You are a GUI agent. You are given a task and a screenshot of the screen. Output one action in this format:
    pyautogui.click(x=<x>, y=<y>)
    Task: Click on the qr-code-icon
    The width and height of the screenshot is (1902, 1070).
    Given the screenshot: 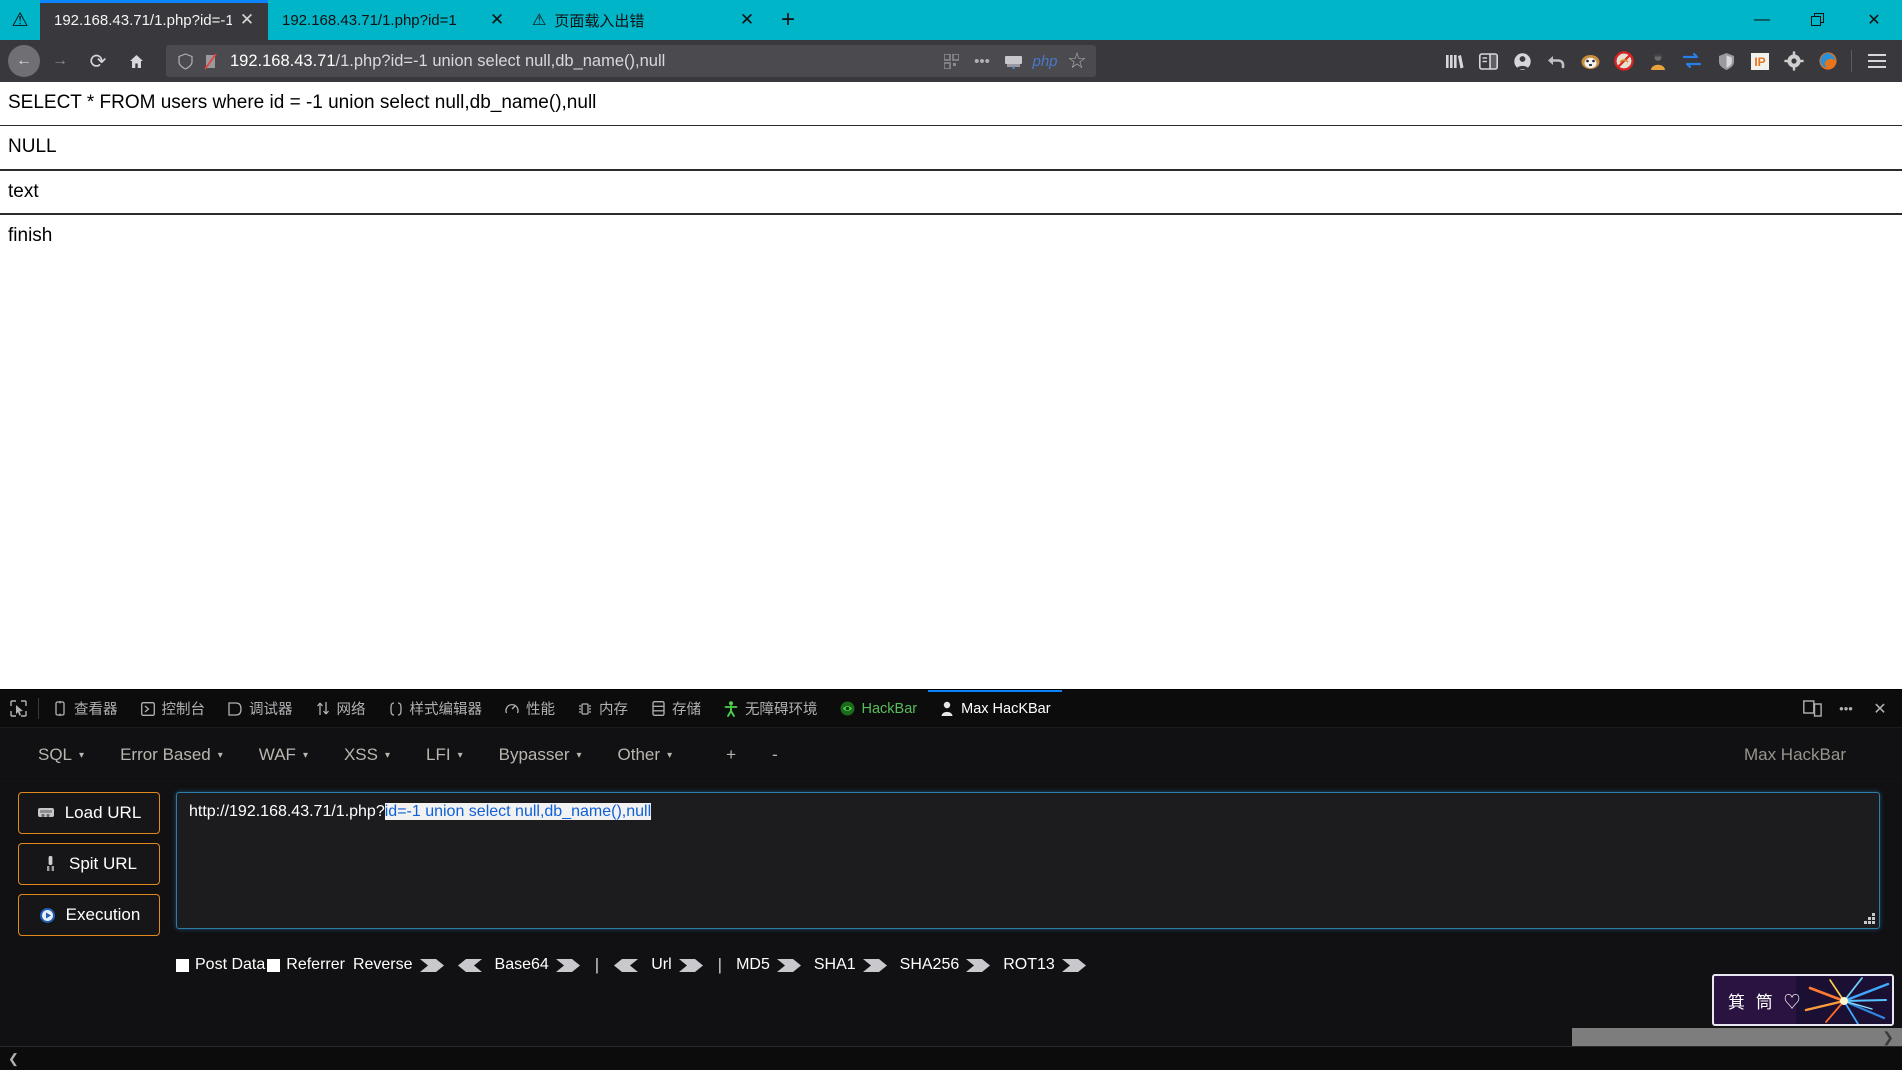 What is the action you would take?
    pyautogui.click(x=951, y=61)
    